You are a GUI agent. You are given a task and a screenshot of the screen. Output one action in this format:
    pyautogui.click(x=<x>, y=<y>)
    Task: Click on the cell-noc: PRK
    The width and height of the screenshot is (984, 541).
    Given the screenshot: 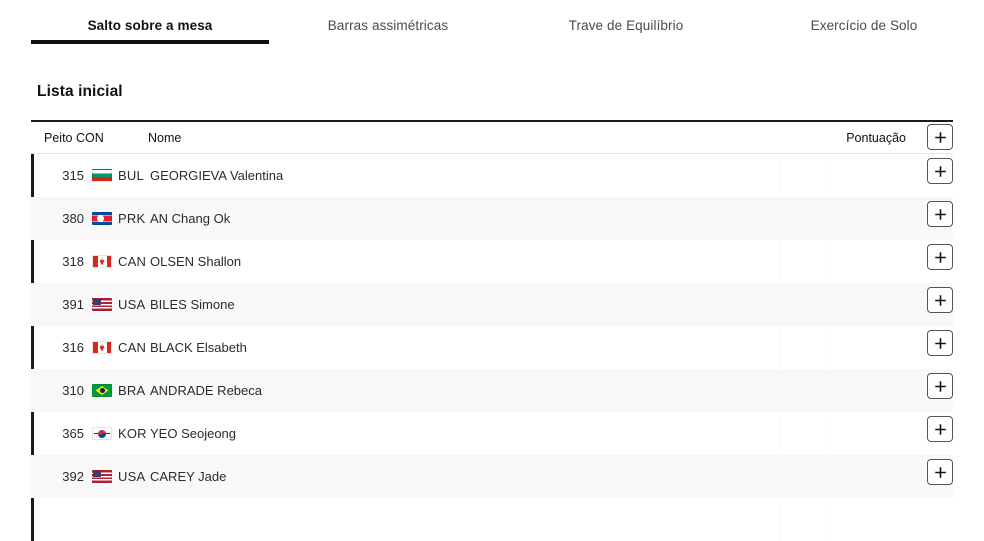 What is the action you would take?
    pyautogui.click(x=136, y=218)
    